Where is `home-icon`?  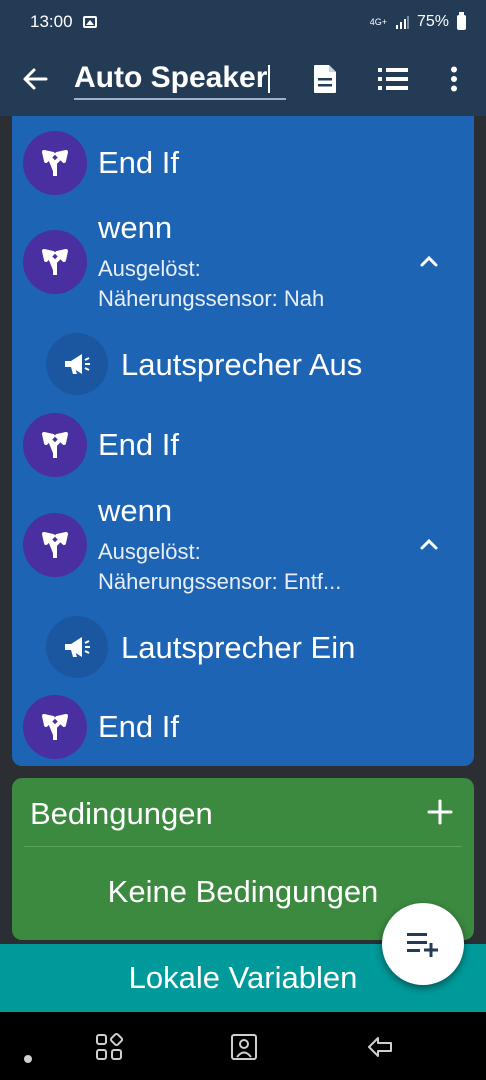
home-icon is located at coordinates (244, 1047).